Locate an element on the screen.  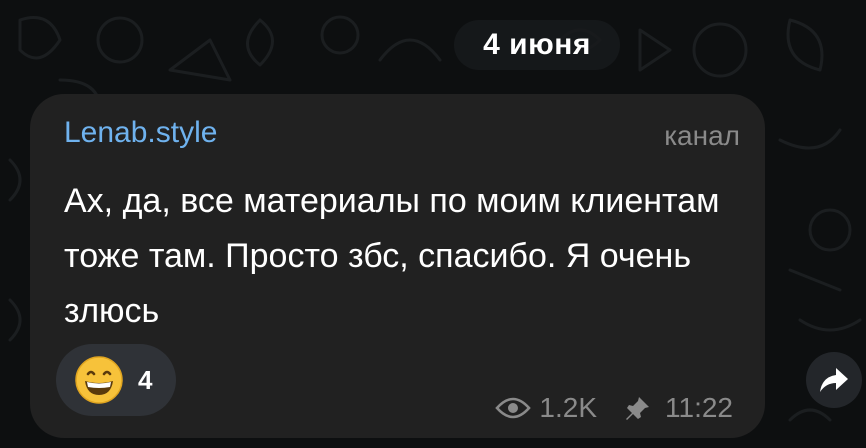
grinning-face-icon is located at coordinates (99, 380).